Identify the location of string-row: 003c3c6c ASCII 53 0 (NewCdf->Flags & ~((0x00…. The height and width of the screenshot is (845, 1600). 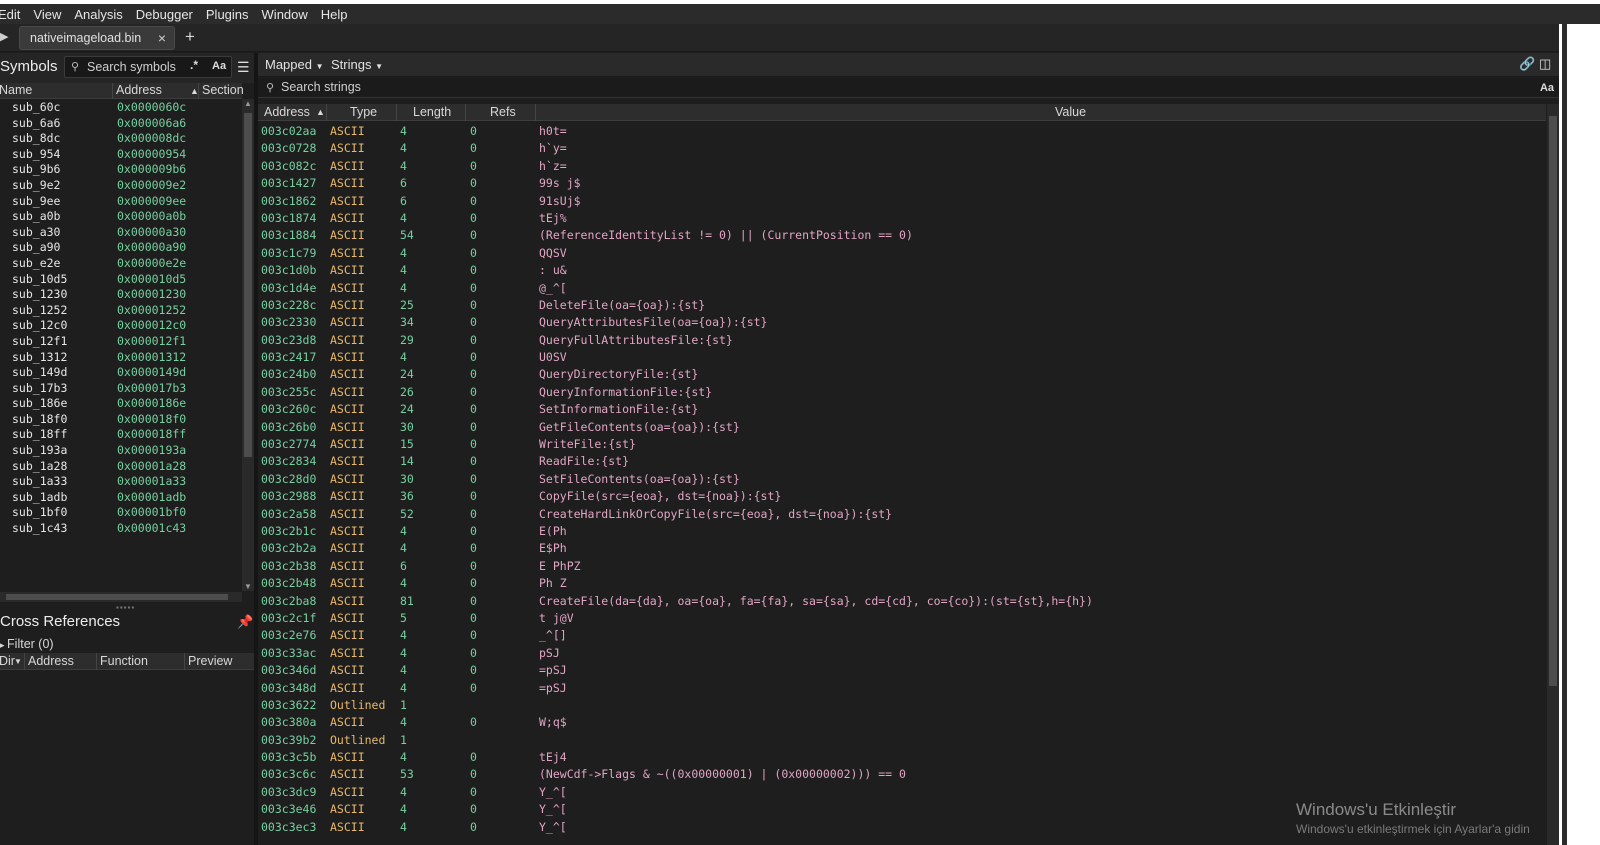
(902, 773).